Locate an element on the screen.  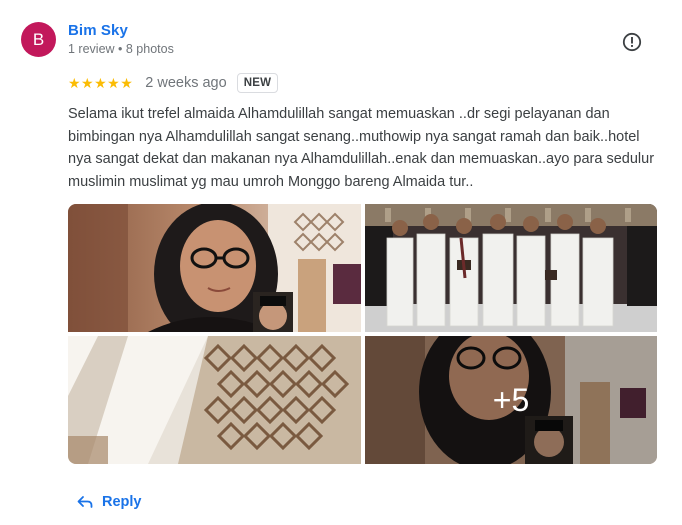
more-photos-count: +5 is located at coordinates (511, 400).